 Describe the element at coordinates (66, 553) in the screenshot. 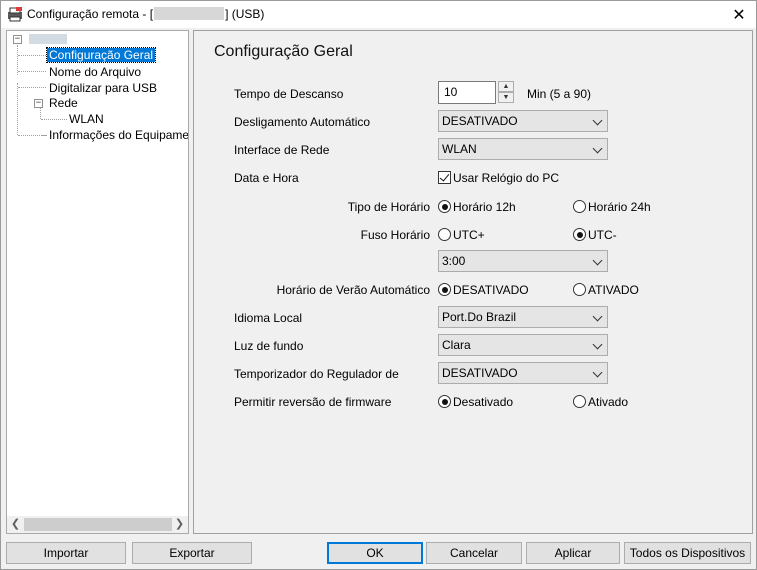

I see `import-button: Importar` at that location.